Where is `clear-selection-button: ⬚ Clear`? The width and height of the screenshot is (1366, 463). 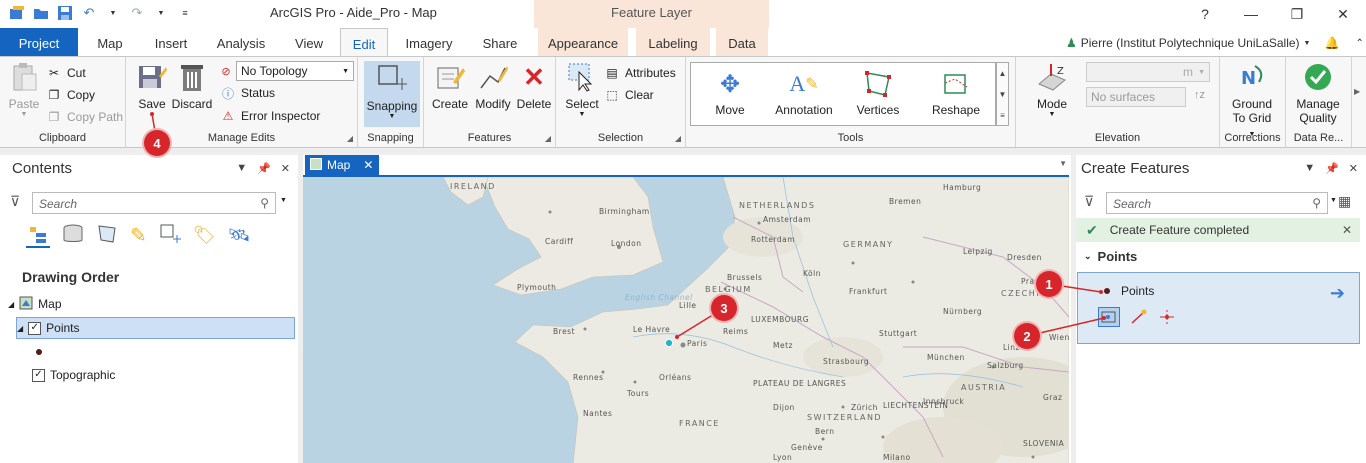 clear-selection-button: ⬚ Clear is located at coordinates (628, 95).